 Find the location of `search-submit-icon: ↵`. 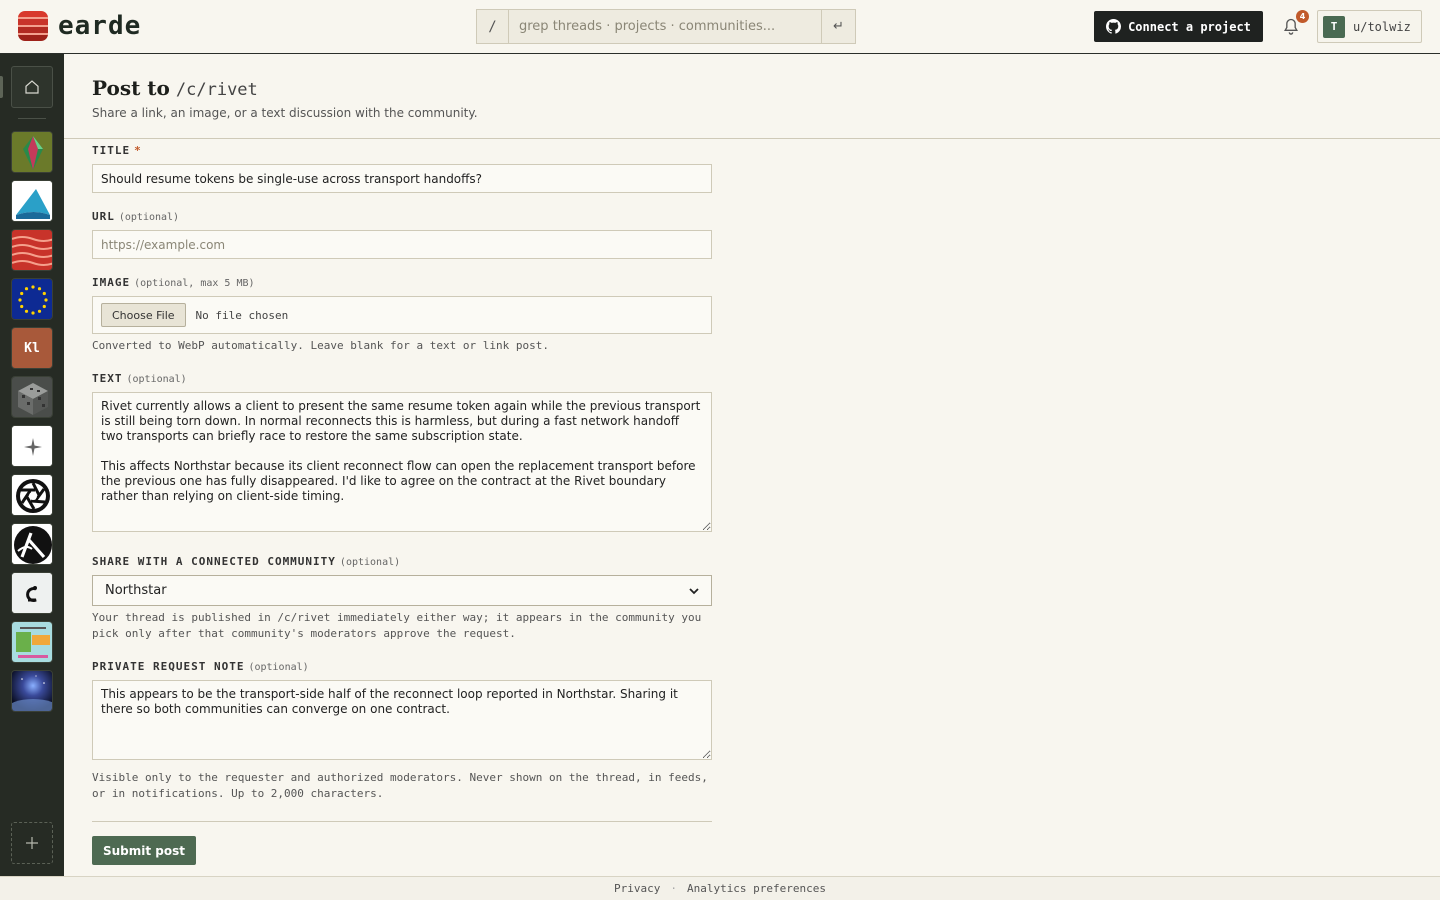

search-submit-icon: ↵ is located at coordinates (838, 26).